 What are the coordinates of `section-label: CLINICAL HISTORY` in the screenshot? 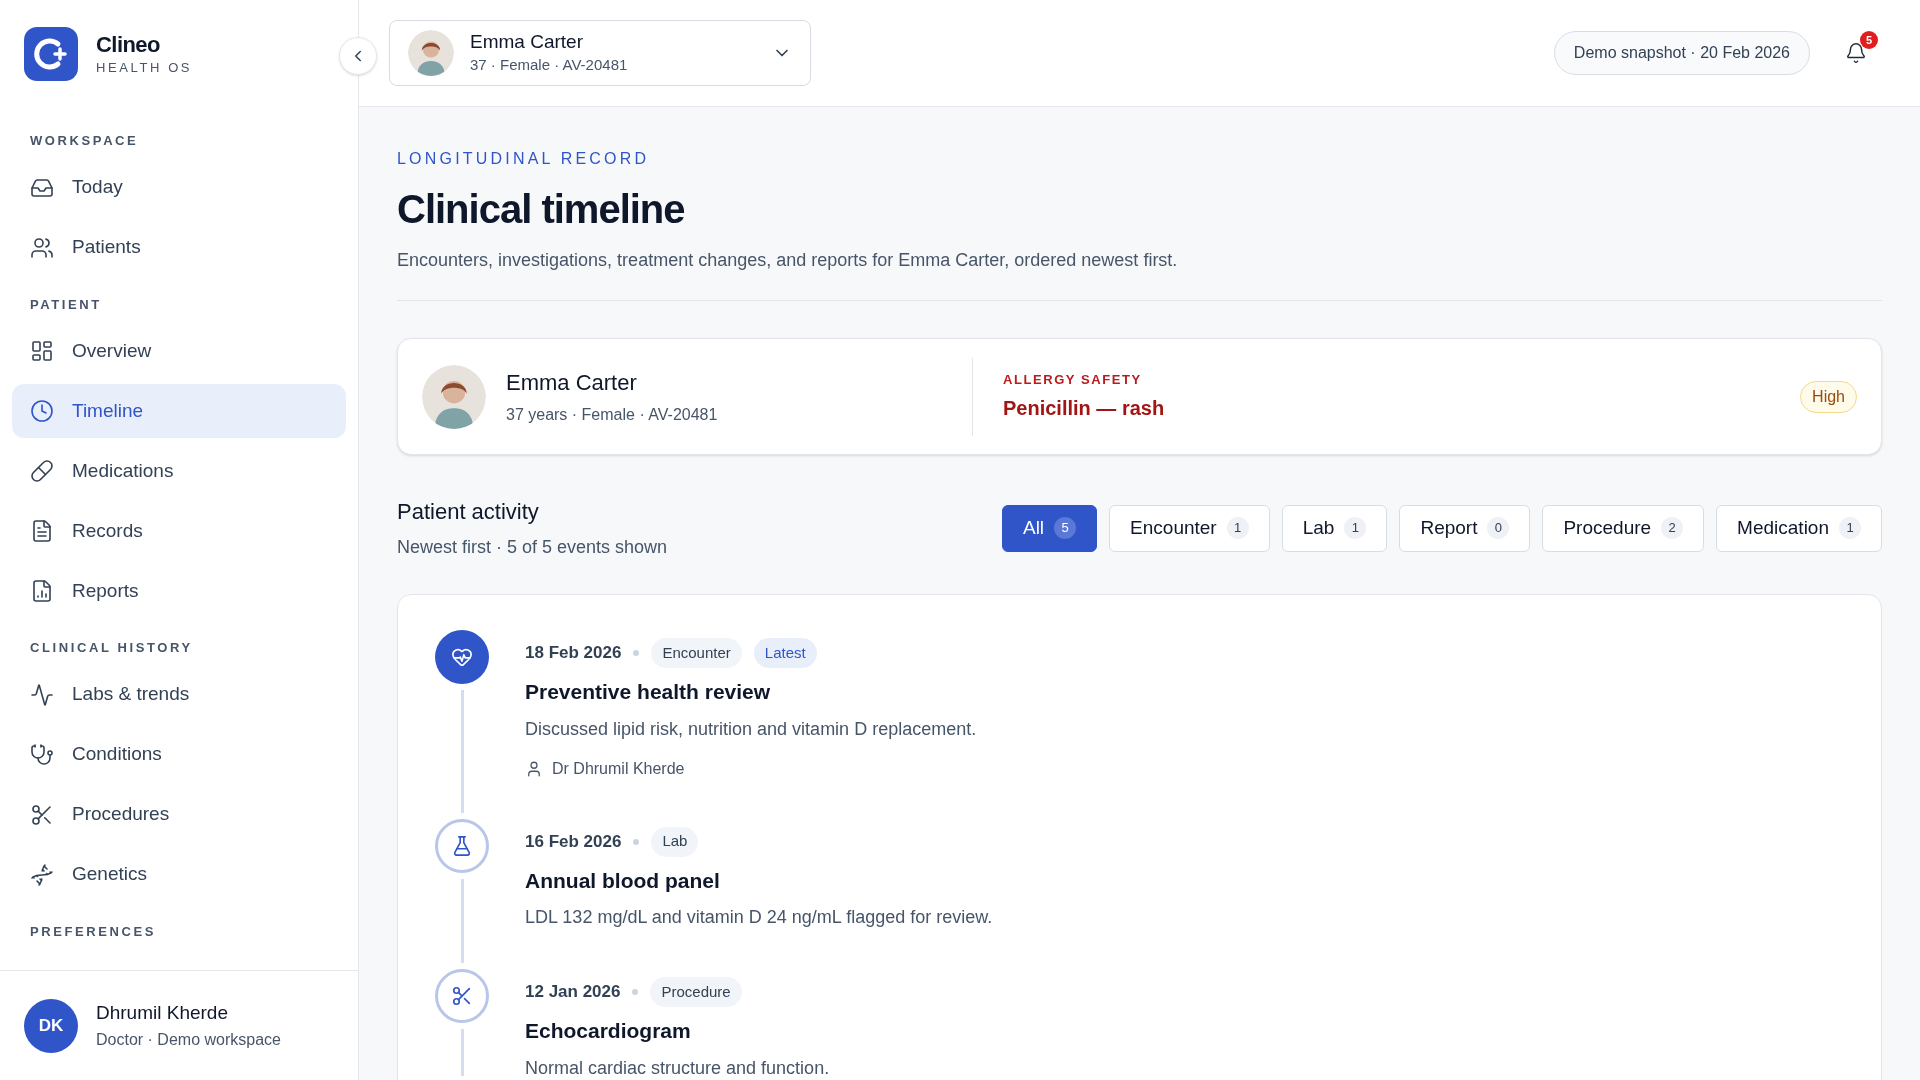 It's located at (111, 648).